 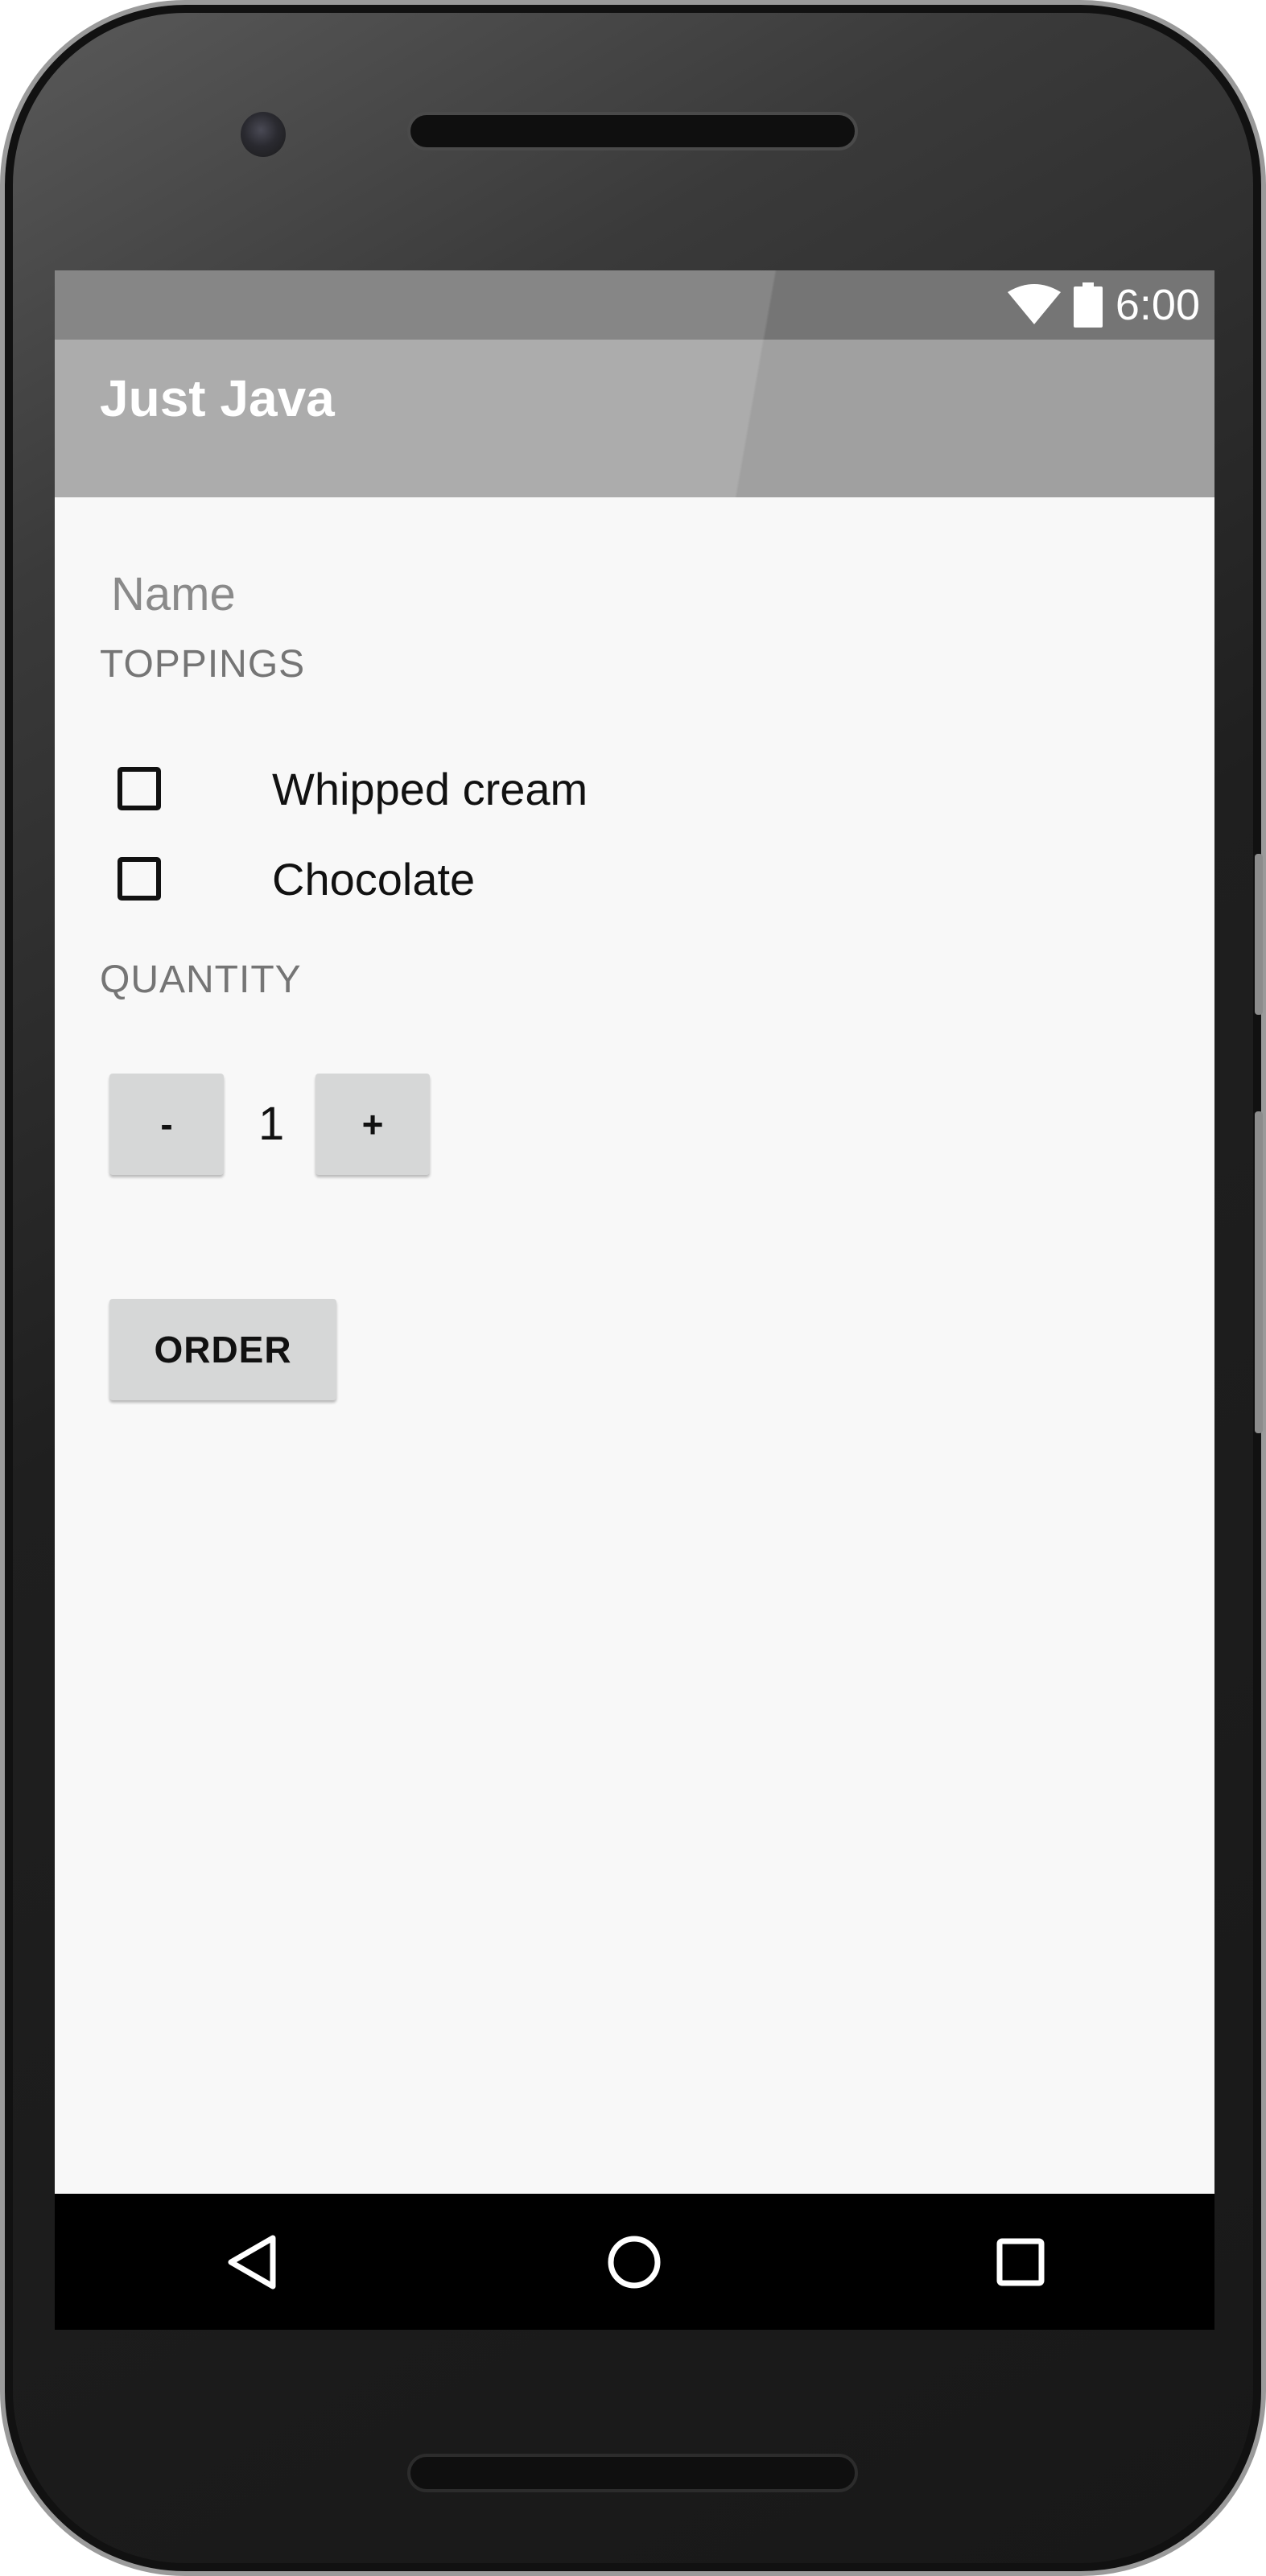 I want to click on quantity-header: QUANTITY, so click(x=201, y=979).